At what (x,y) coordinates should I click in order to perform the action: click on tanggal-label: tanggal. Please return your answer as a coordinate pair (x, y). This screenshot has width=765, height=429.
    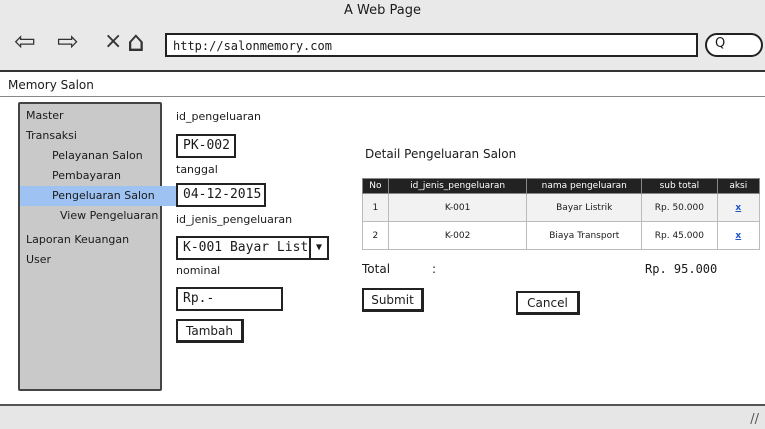
    Looking at the image, I should click on (197, 169).